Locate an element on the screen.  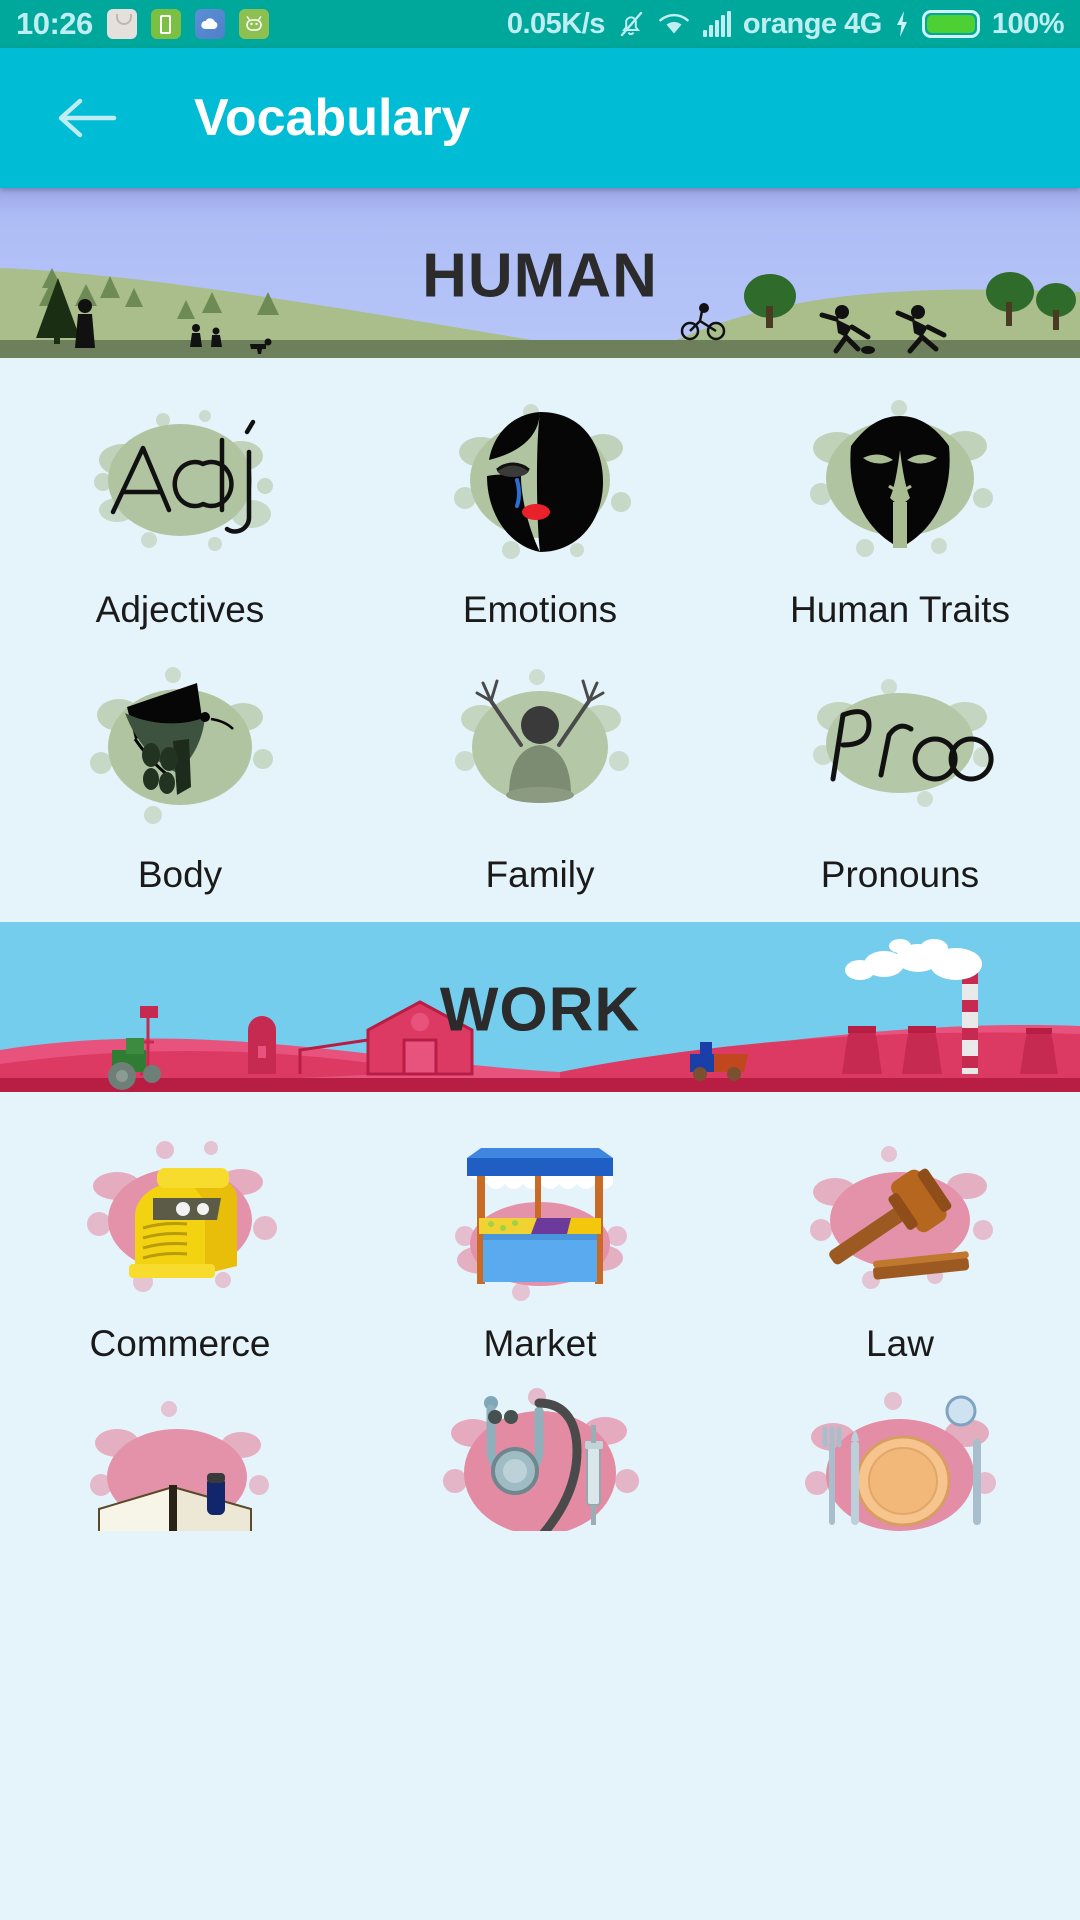
status-bar-right: 0.05K/s orange 4G 100% is located at coordinates (785, 24).